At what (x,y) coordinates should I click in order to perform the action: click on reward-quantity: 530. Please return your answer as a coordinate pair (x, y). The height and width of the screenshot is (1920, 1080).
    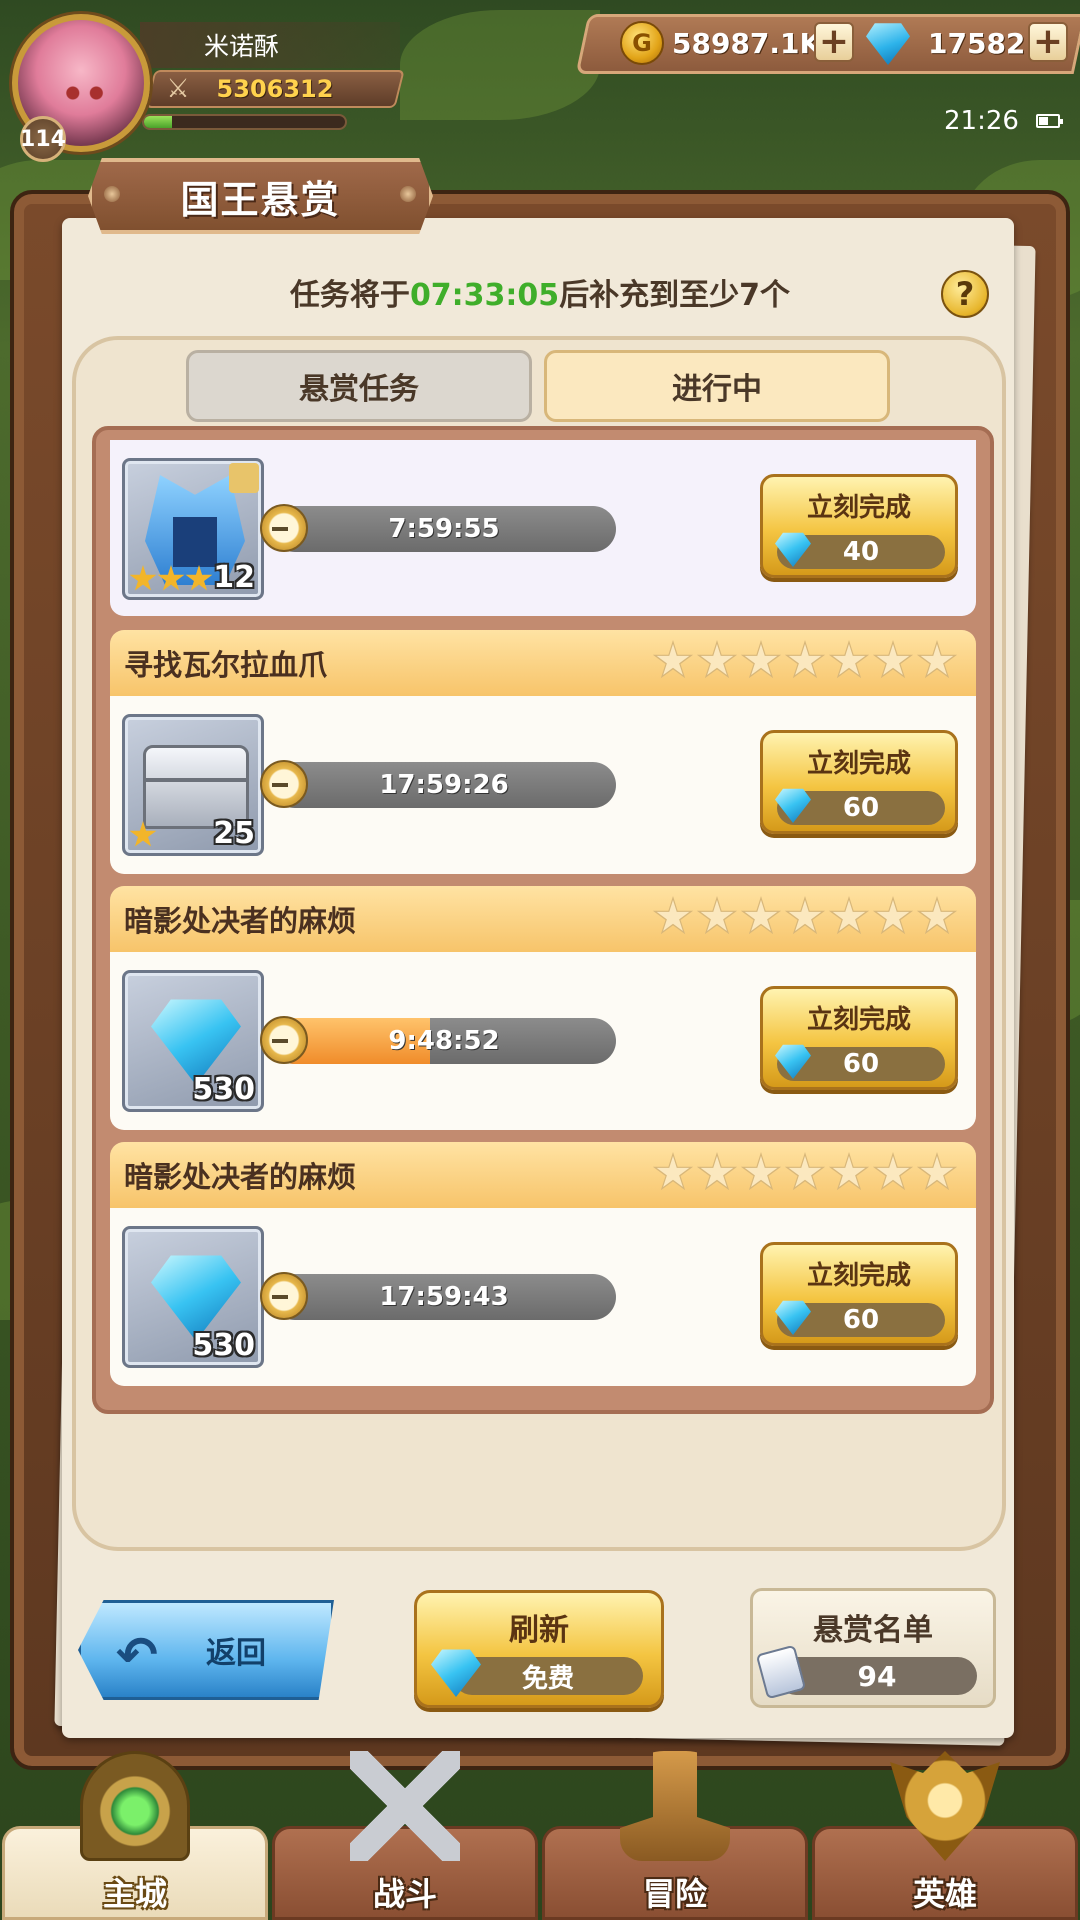
    Looking at the image, I should click on (223, 1345).